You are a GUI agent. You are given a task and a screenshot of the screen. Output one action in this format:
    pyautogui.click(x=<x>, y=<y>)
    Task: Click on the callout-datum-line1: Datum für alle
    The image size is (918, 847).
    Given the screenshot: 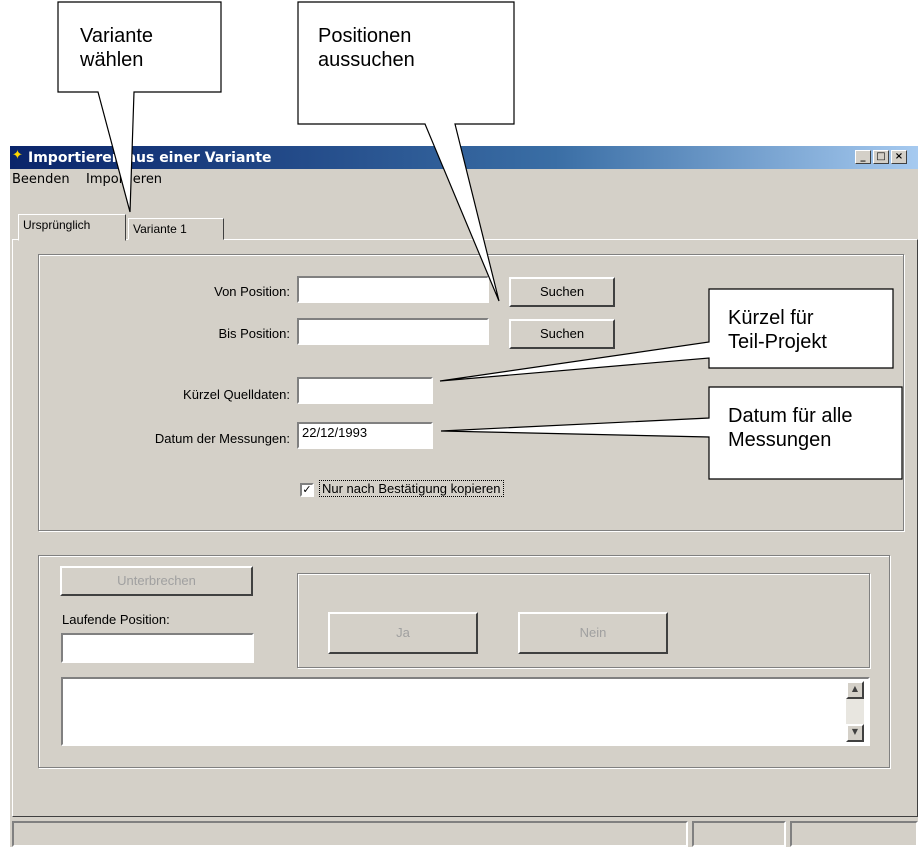 What is the action you would take?
    pyautogui.click(x=790, y=416)
    